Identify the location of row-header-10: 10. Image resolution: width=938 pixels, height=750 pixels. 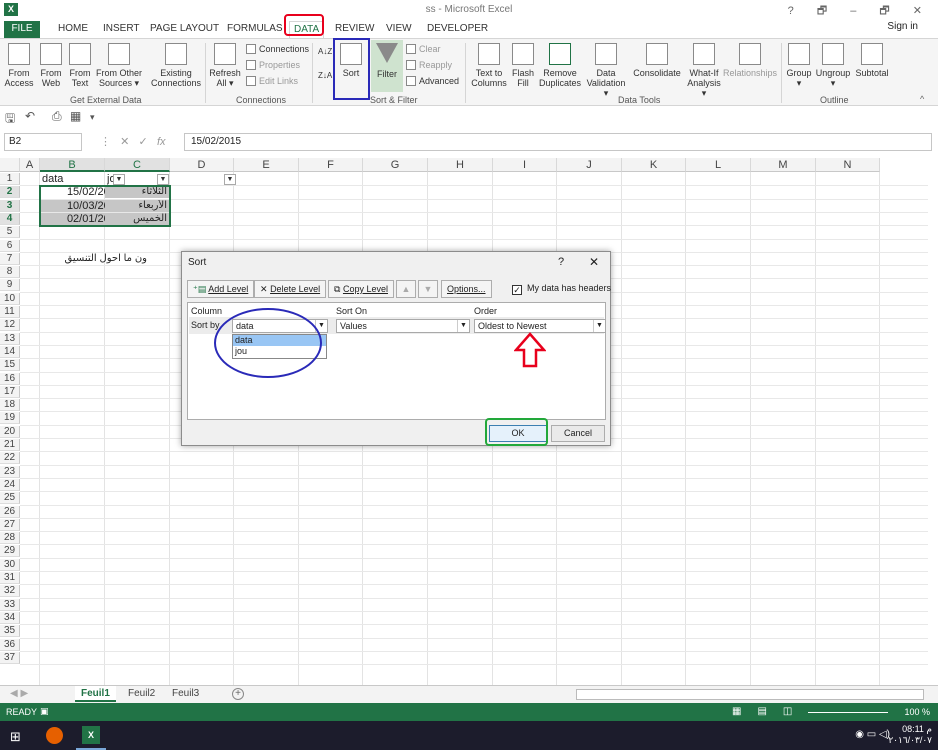
(10, 298).